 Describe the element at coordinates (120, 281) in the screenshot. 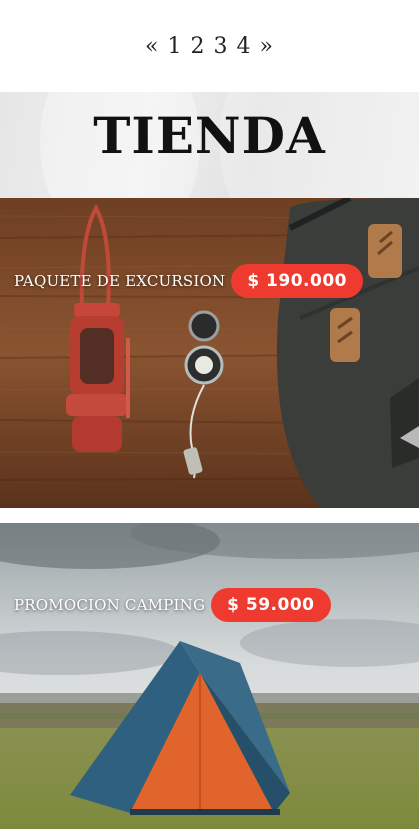

I see `product-name: PAQUETE DE EXCURSION` at that location.